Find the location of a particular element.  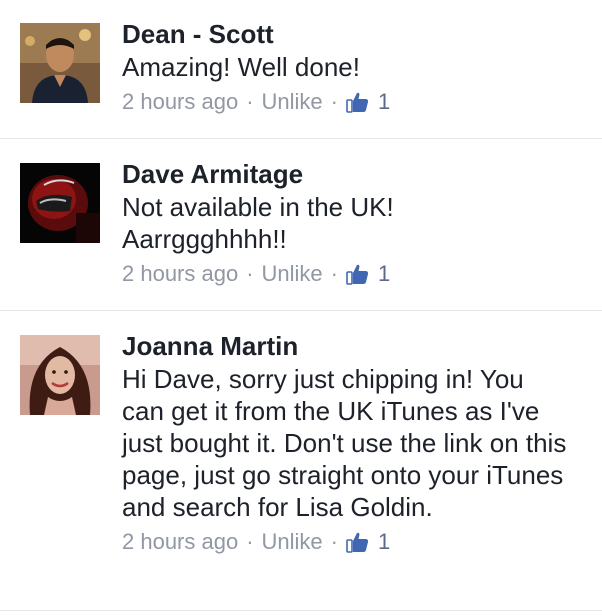

comment-text: Not available in the UK! Aarrggghhhh!! is located at coordinates (258, 223).